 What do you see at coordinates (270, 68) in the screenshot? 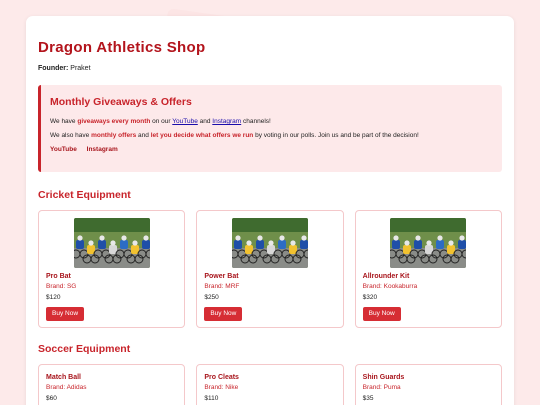
I see `founder-line: Founder: Praket` at bounding box center [270, 68].